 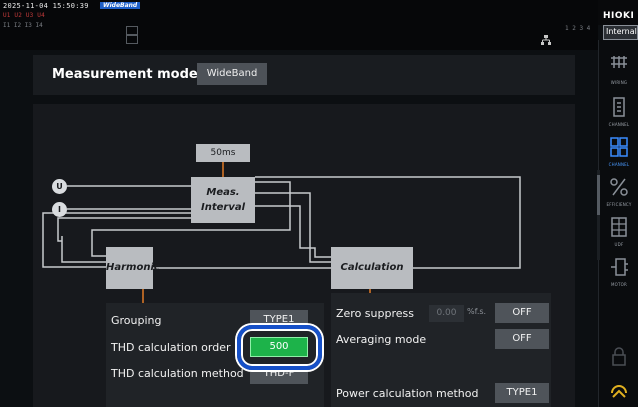 I want to click on zero-suppress-unit: %f.s., so click(x=477, y=311).